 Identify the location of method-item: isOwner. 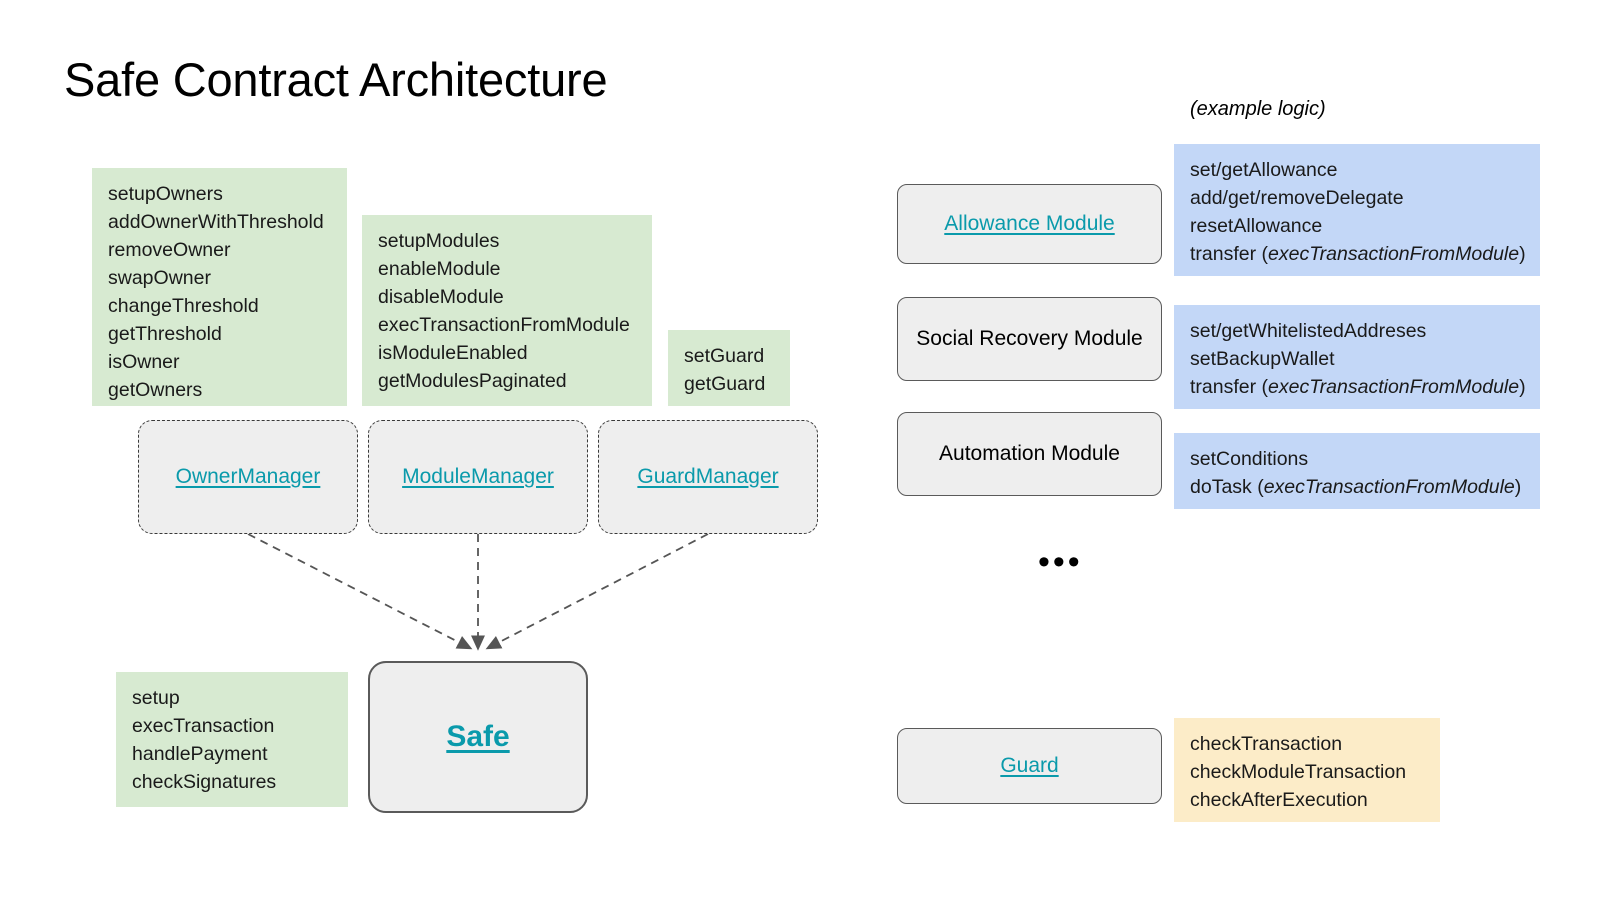
(144, 362).